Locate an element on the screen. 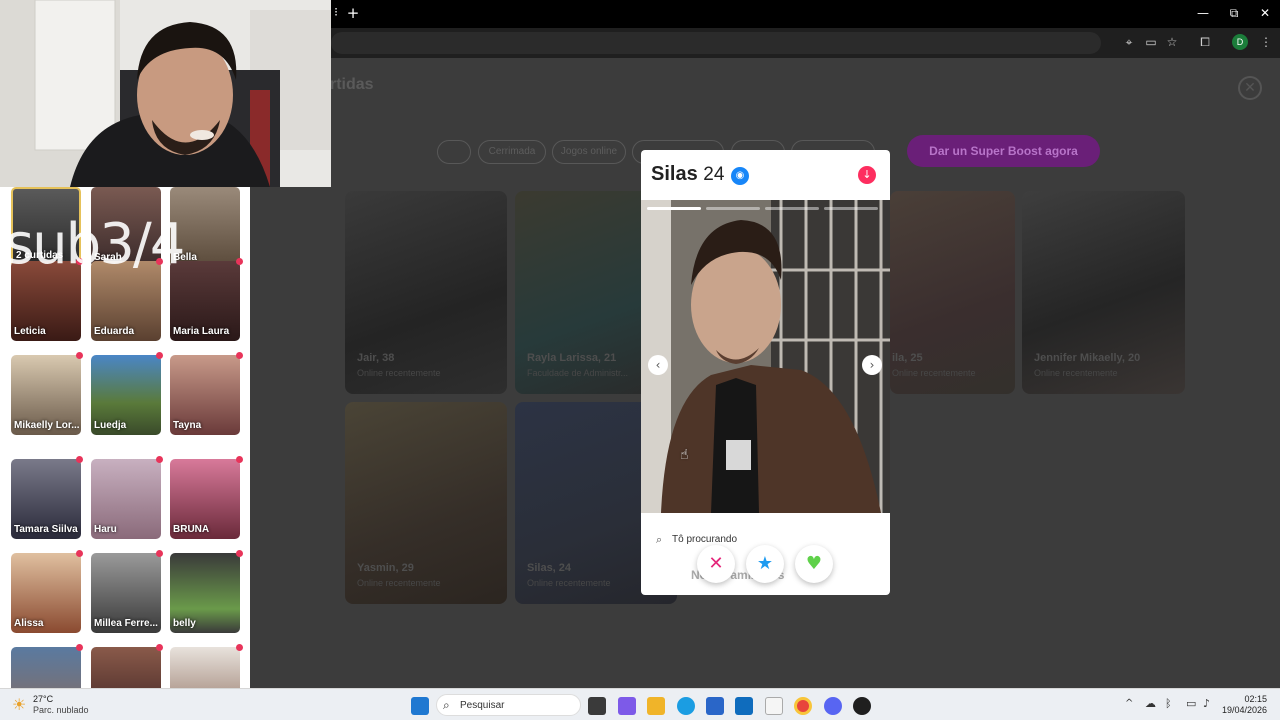  file-explorer-icon is located at coordinates (656, 706).